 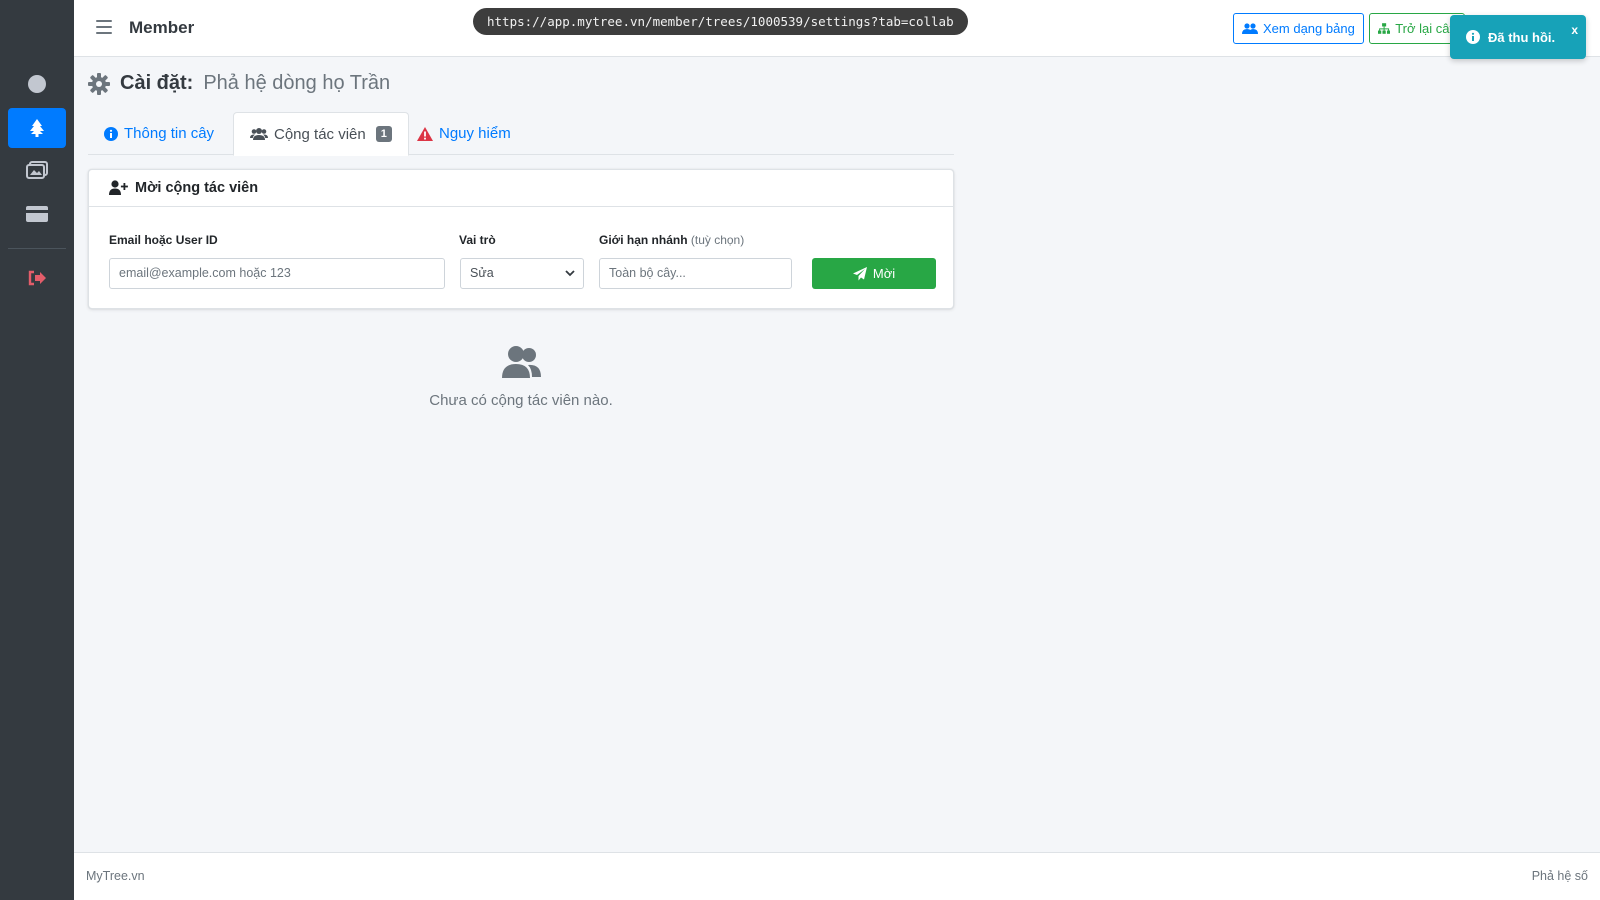 I want to click on table-view-button: Xem dạng bảng, so click(x=1298, y=28).